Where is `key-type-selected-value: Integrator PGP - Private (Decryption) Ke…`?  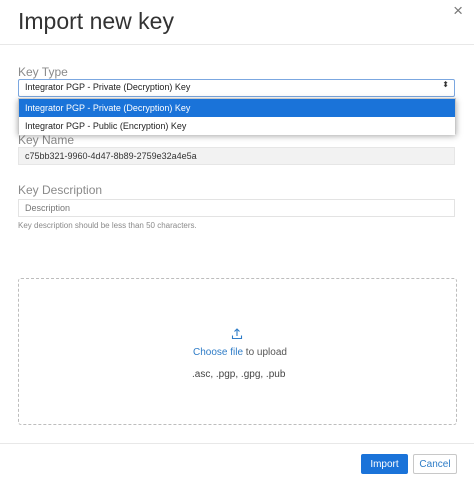
key-type-selected-value: Integrator PGP - Private (Decryption) Ke… is located at coordinates (108, 87).